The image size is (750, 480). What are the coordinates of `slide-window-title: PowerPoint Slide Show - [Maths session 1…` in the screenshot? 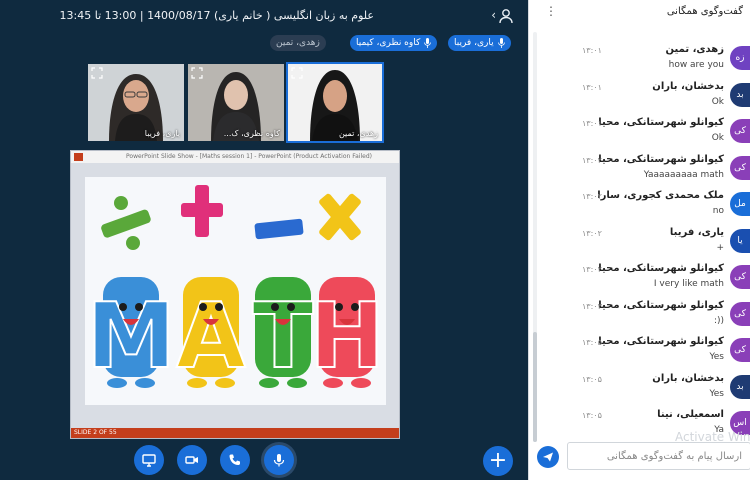 It's located at (249, 156).